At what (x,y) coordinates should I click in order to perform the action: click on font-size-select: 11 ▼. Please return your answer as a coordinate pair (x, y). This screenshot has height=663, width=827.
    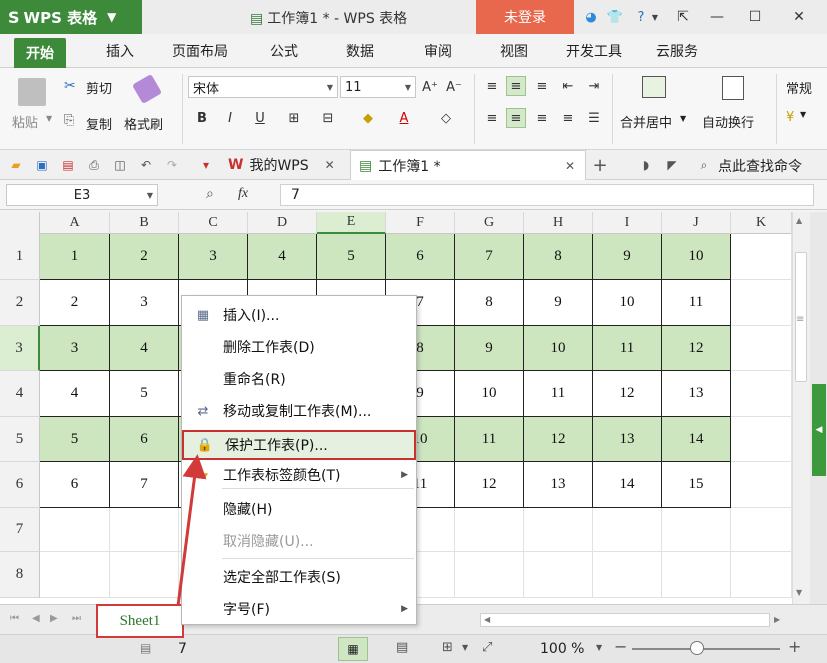
    Looking at the image, I should click on (378, 87).